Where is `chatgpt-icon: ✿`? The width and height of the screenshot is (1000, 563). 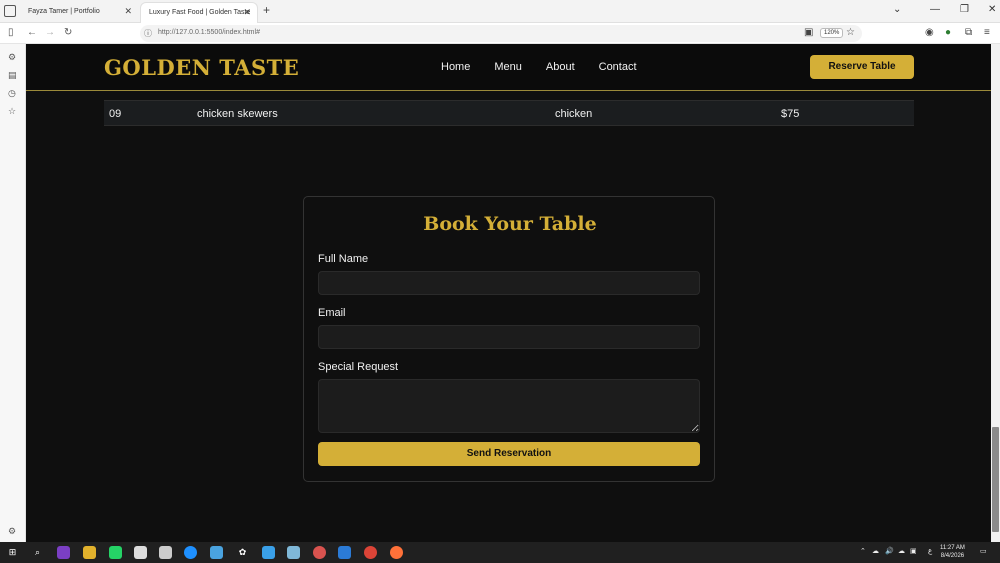
chatgpt-icon: ✿ is located at coordinates (242, 552).